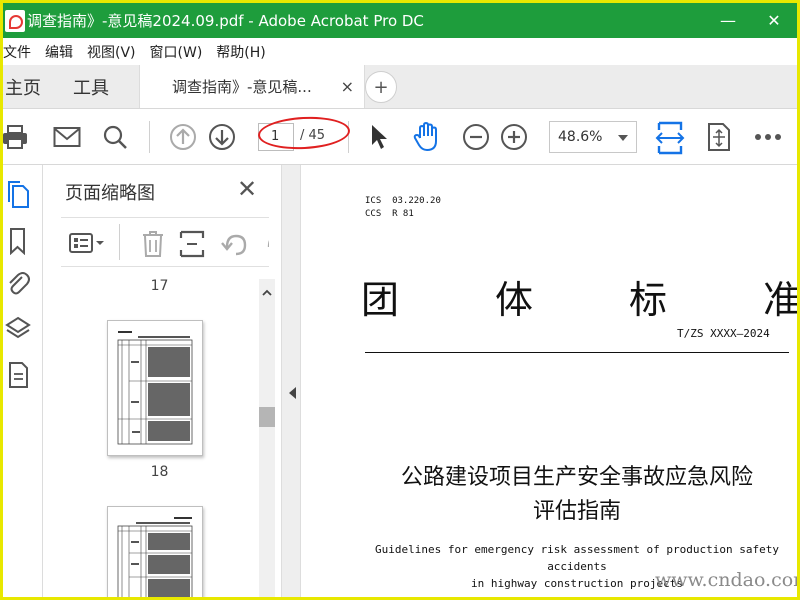 Image resolution: width=800 pixels, height=600 pixels. I want to click on attachments-icon, so click(19, 283).